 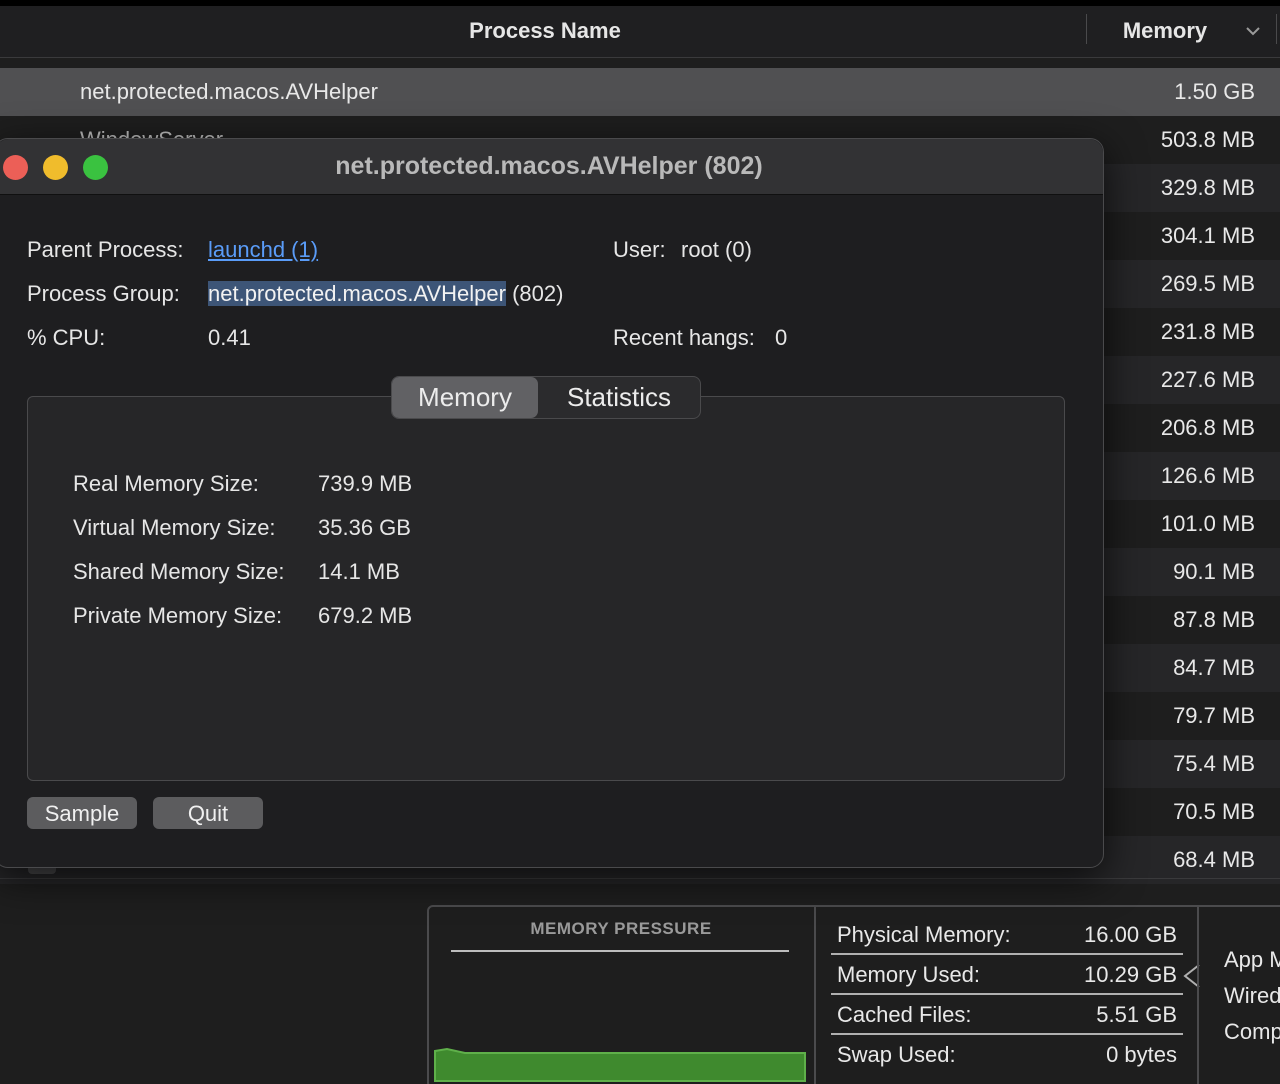 I want to click on process-memory-cell: 84.7 MB, so click(x=1214, y=667).